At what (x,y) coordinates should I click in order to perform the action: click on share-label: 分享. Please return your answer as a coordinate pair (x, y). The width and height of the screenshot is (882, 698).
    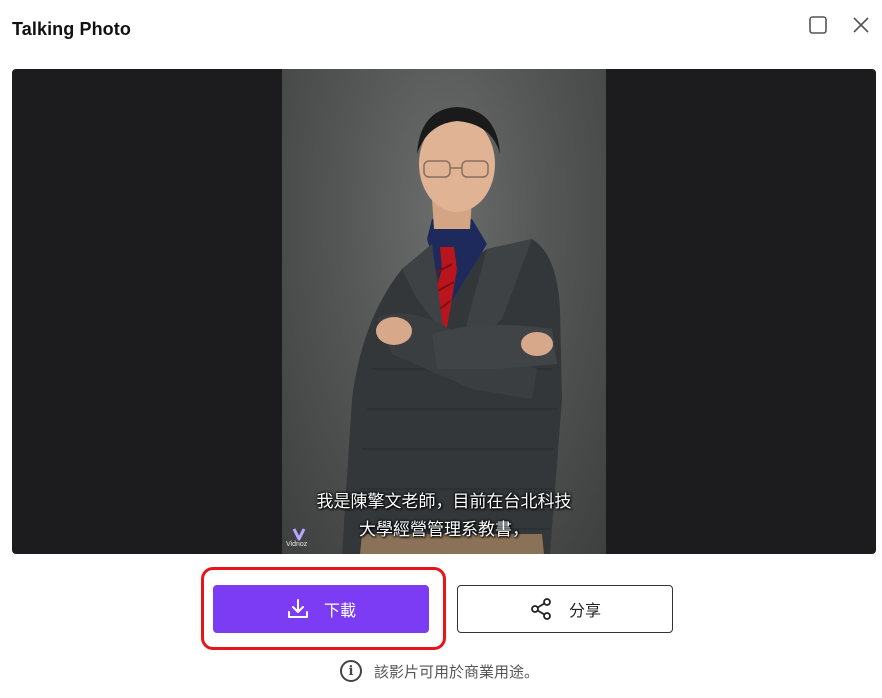
    Looking at the image, I should click on (584, 610).